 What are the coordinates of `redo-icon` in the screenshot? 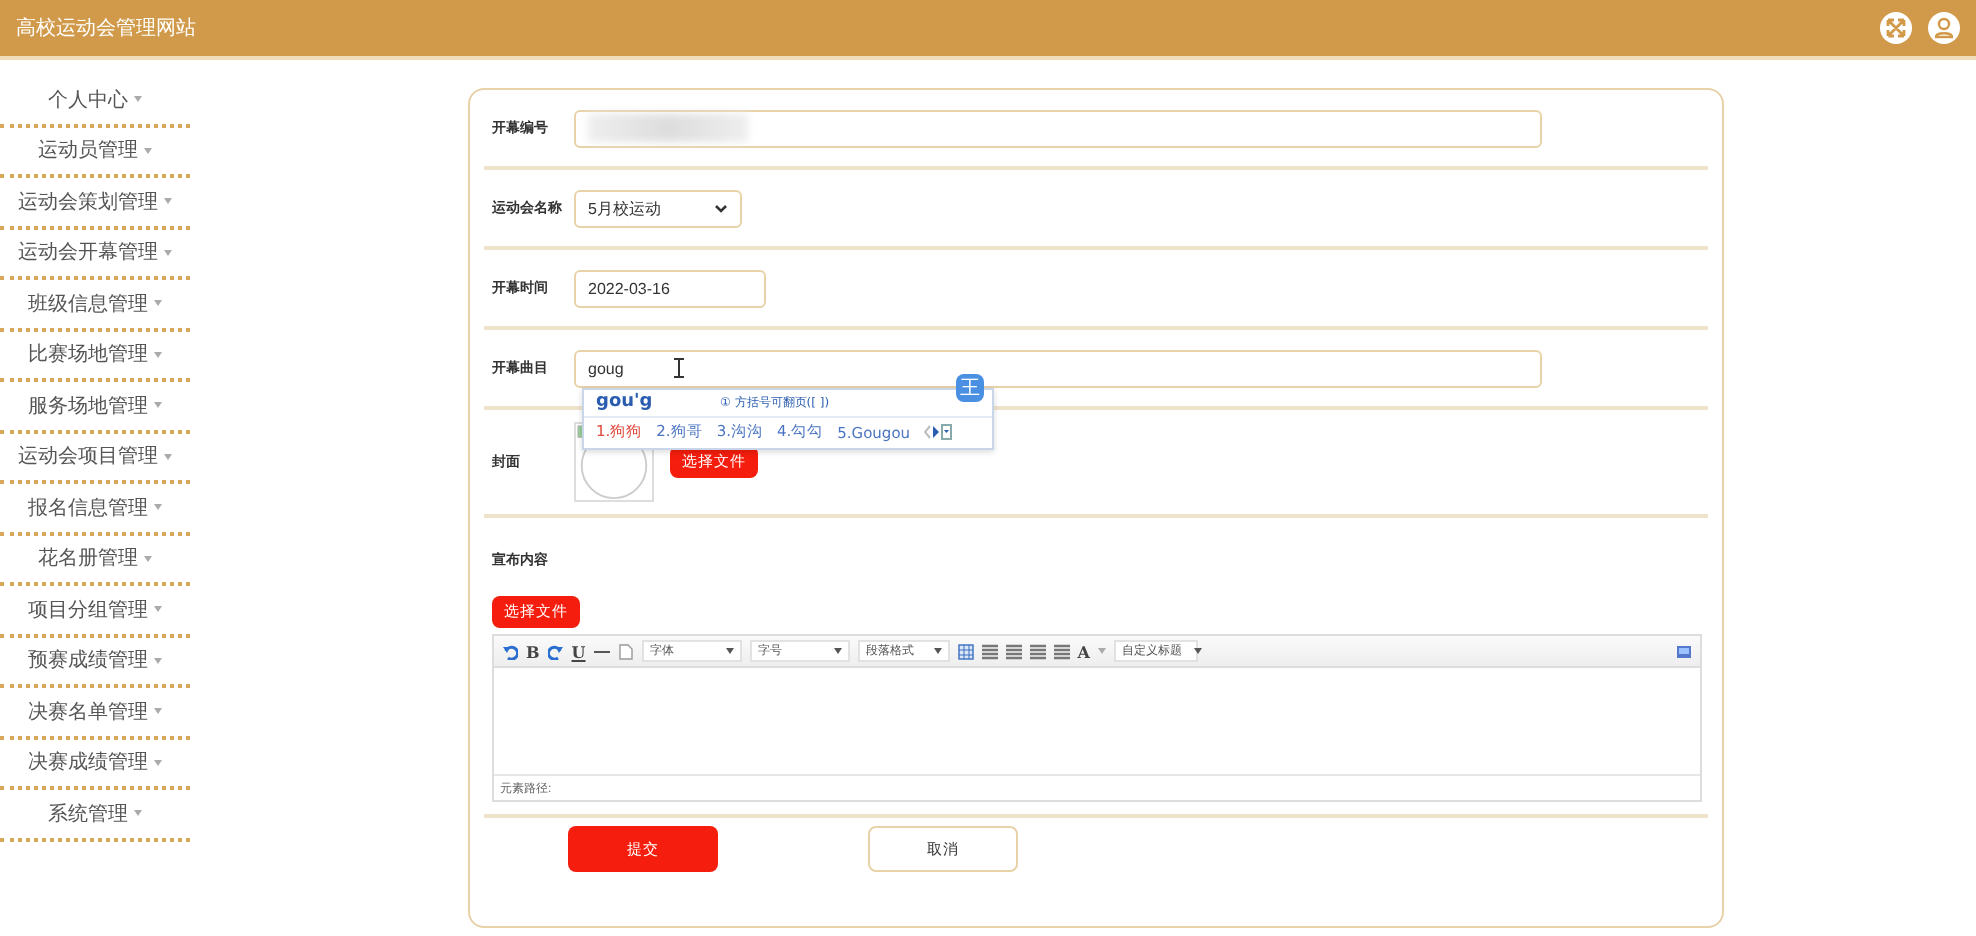 It's located at (555, 651).